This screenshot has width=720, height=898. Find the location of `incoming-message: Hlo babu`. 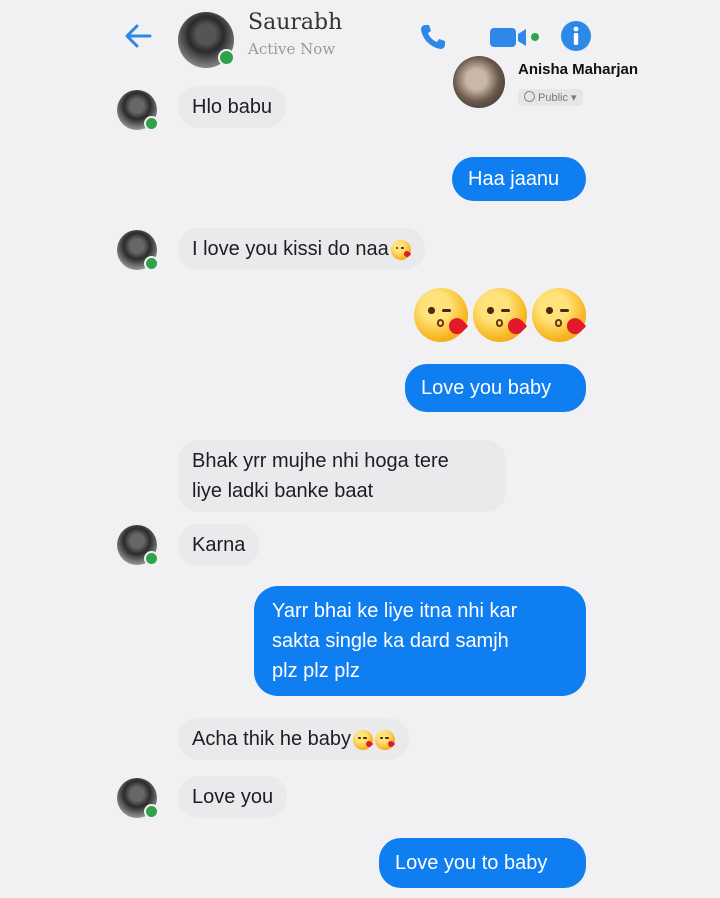

incoming-message: Hlo babu is located at coordinates (232, 107).